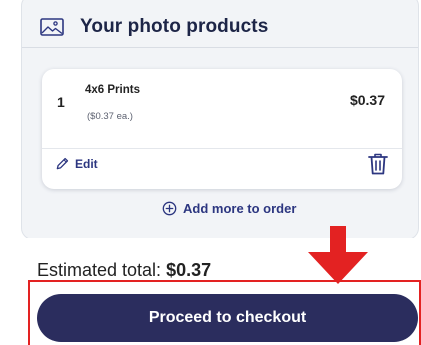  Describe the element at coordinates (189, 270) in the screenshot. I see `total-value: $0.37` at that location.